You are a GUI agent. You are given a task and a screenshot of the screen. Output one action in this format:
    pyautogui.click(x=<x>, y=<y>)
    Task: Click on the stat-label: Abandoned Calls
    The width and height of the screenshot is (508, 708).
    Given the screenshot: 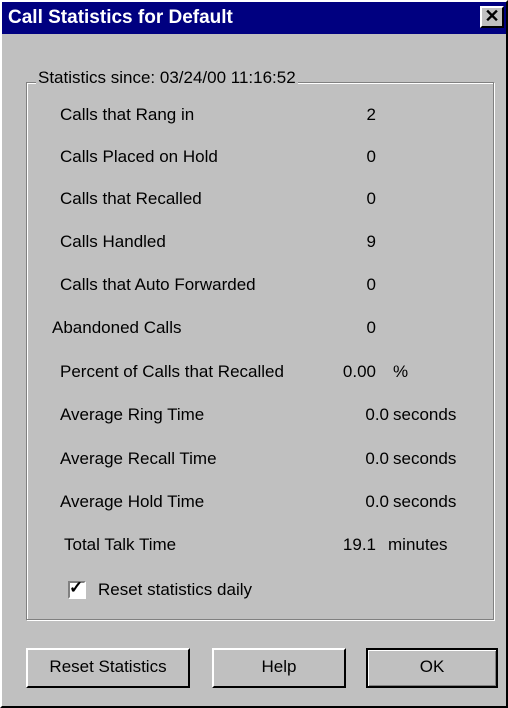 What is the action you would take?
    pyautogui.click(x=117, y=327)
    